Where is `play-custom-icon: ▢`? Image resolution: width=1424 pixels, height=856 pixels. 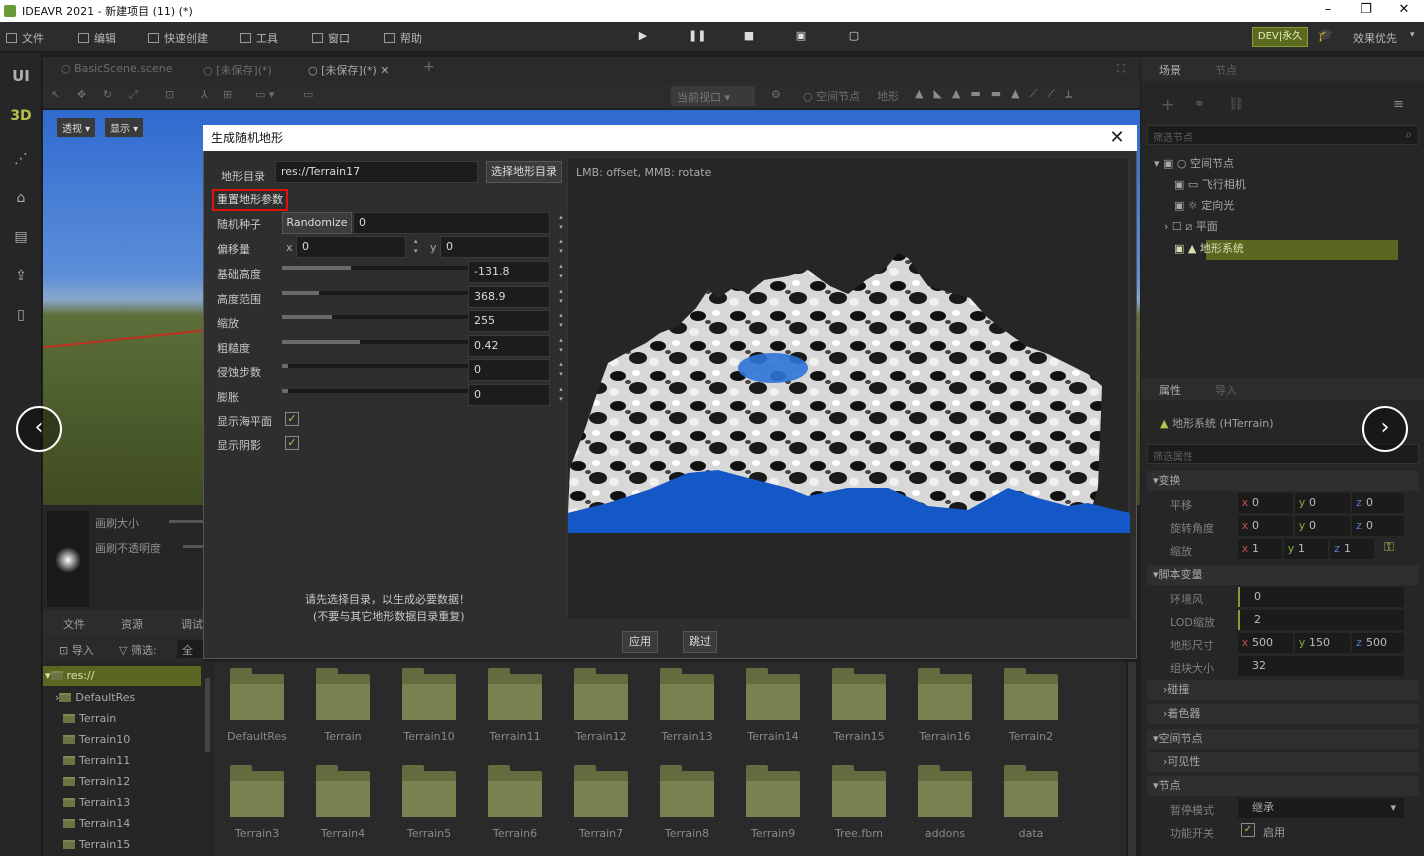
play-custom-icon: ▢ is located at coordinates (854, 37).